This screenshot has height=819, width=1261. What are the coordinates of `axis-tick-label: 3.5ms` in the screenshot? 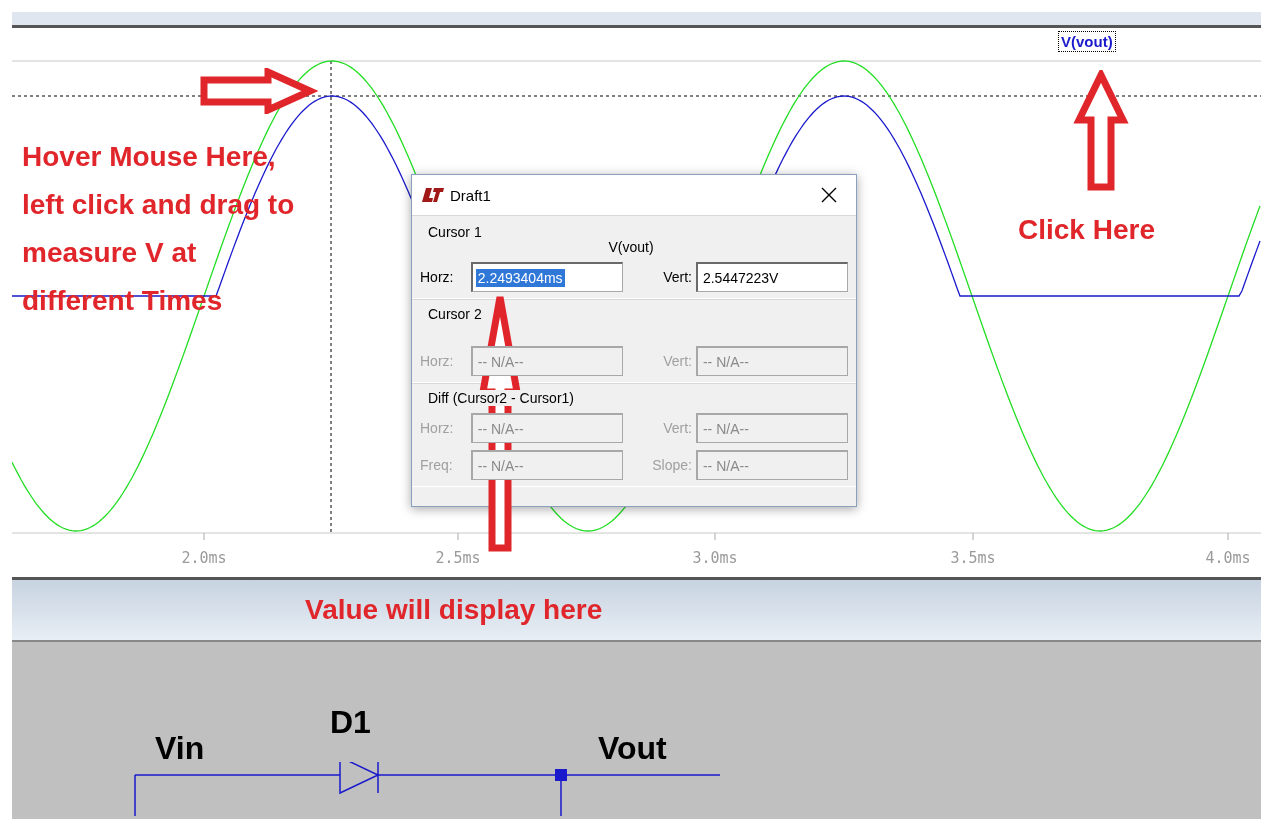 It's located at (973, 558).